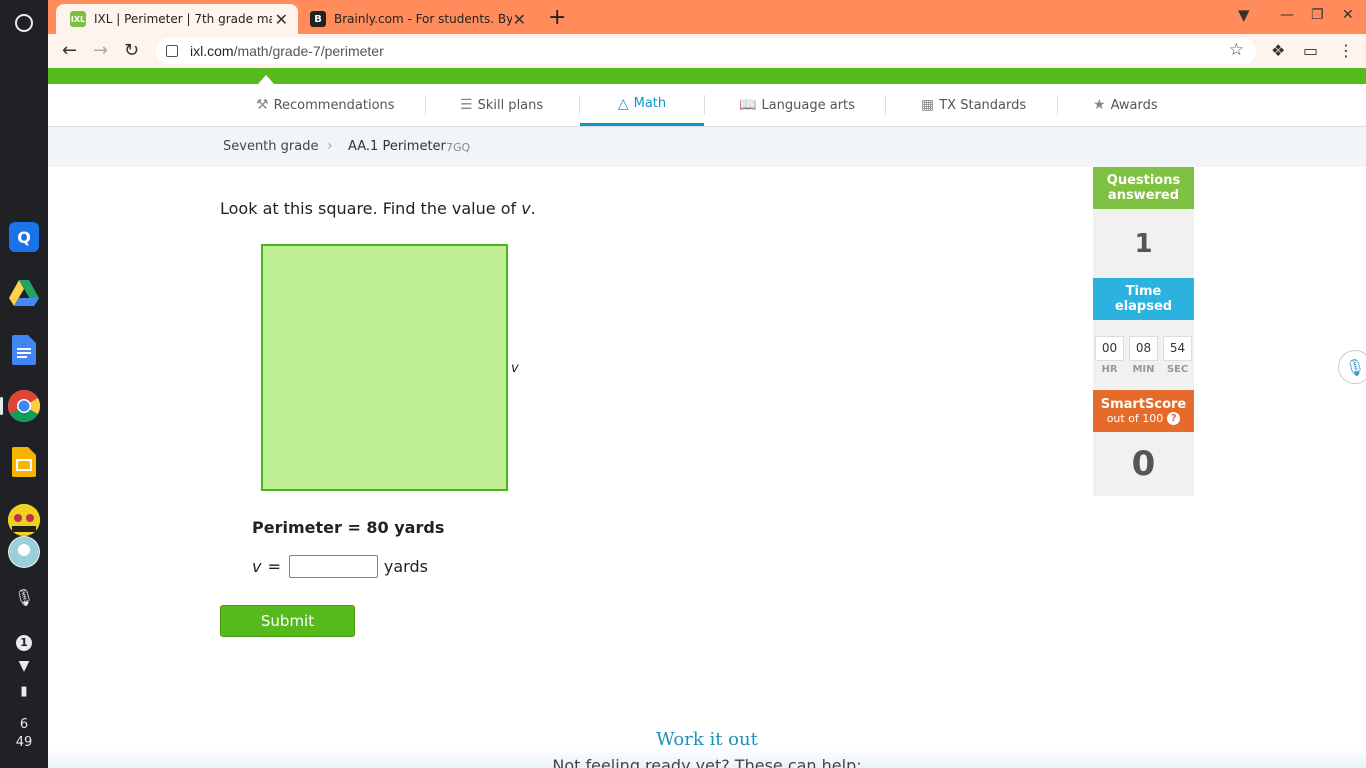 This screenshot has width=1366, height=768. I want to click on clock: 6 49, so click(24, 734).